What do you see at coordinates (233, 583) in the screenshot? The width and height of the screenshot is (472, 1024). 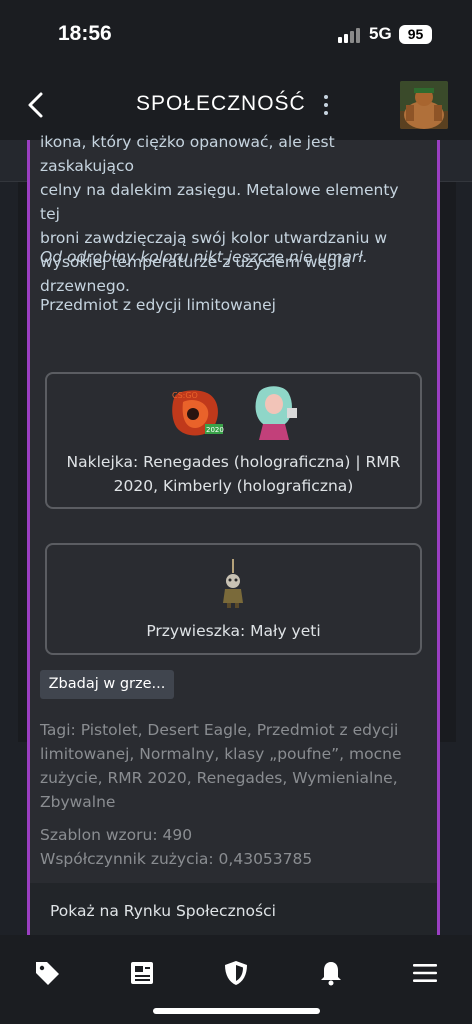 I see `yeti-charm-icon` at bounding box center [233, 583].